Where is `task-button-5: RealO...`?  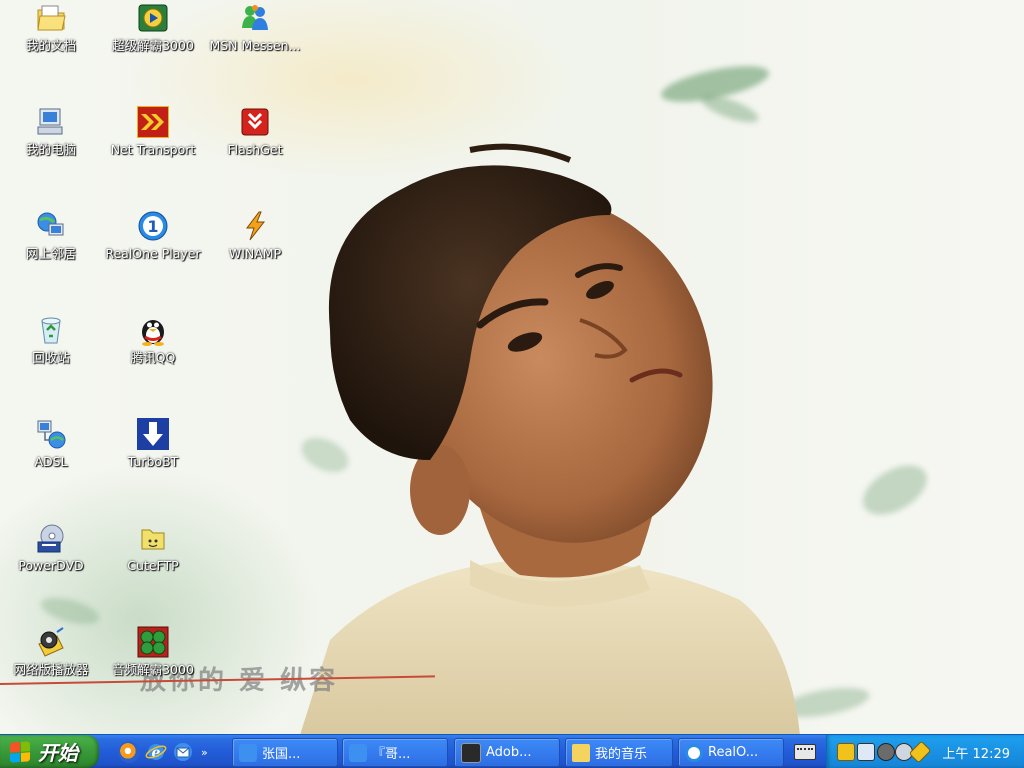
task-button-5: RealO... is located at coordinates (731, 752).